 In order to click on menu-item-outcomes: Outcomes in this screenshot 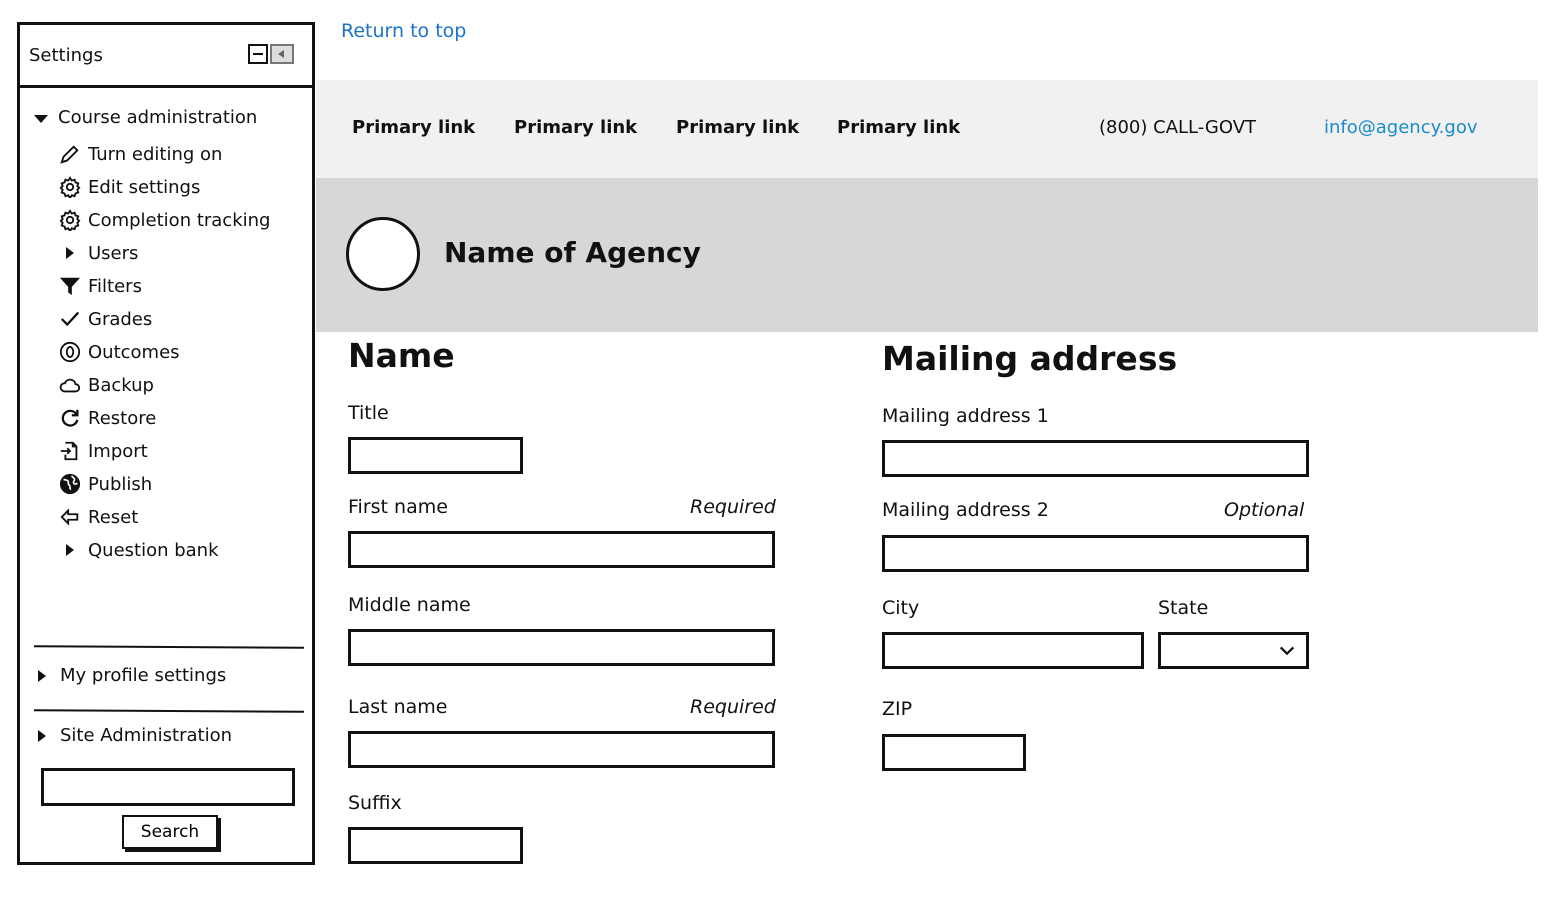, I will do `click(119, 352)`.